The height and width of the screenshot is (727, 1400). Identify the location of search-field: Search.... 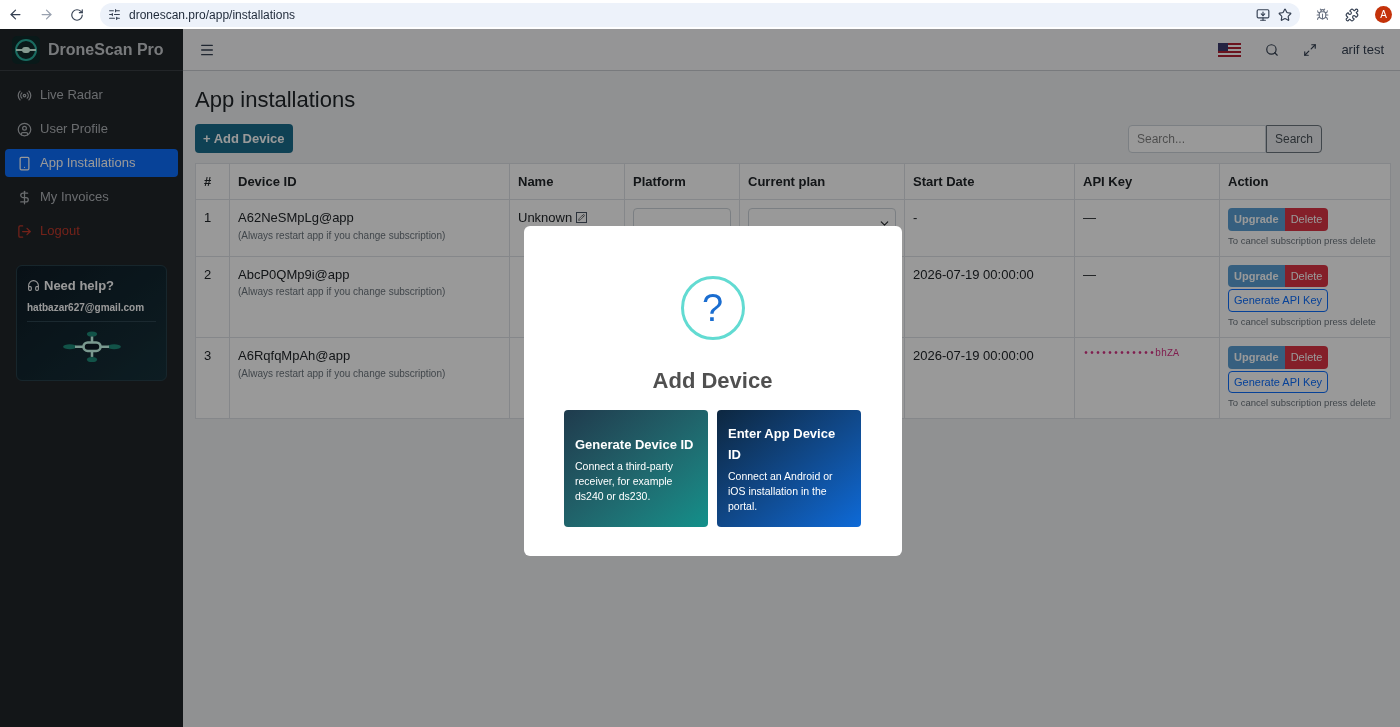
(1196, 138).